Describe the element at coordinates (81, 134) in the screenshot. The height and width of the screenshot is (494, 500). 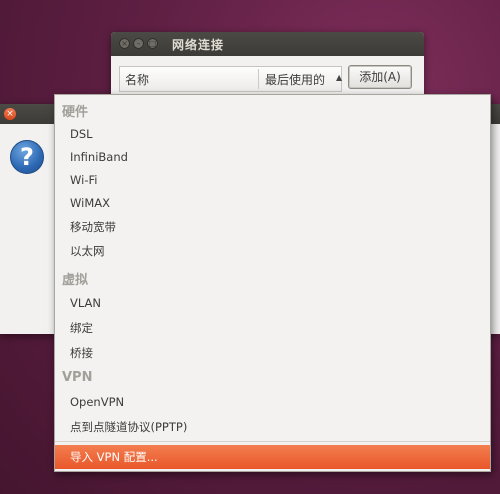
I see `menu-item-dsl: DSL` at that location.